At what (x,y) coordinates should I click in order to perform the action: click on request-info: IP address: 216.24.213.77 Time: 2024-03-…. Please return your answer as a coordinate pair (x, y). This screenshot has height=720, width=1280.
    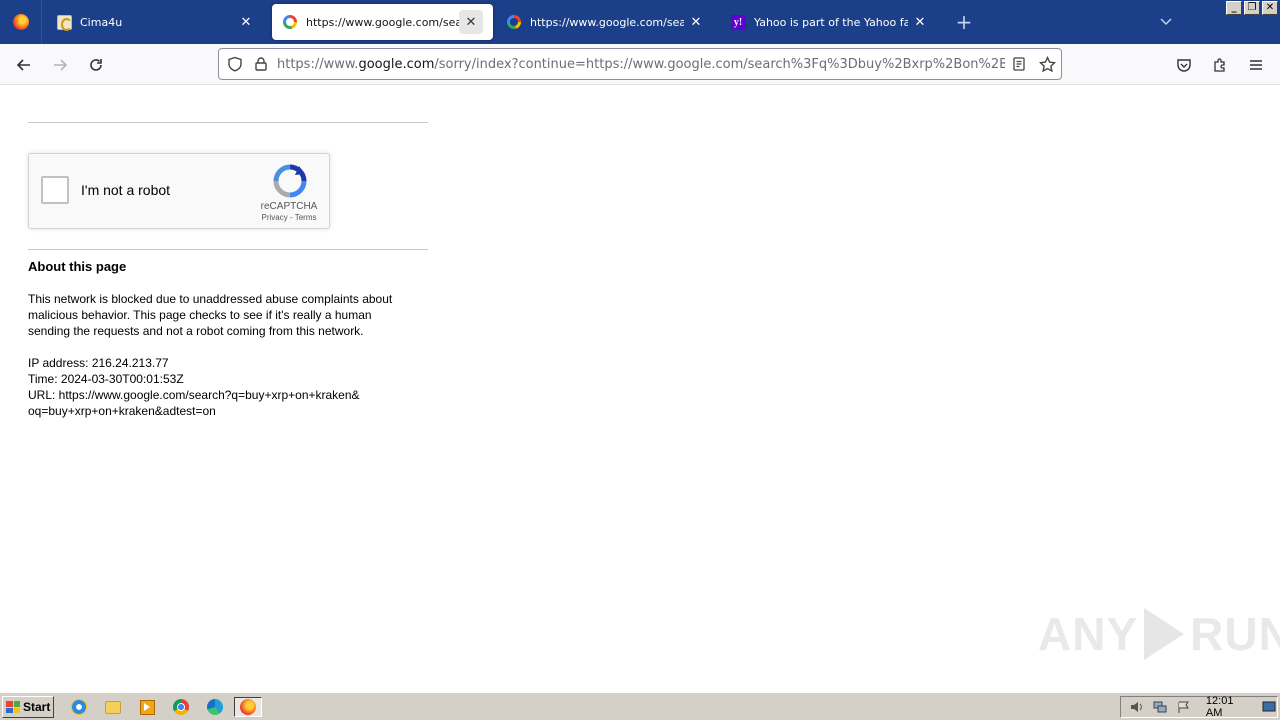
    Looking at the image, I should click on (233, 387).